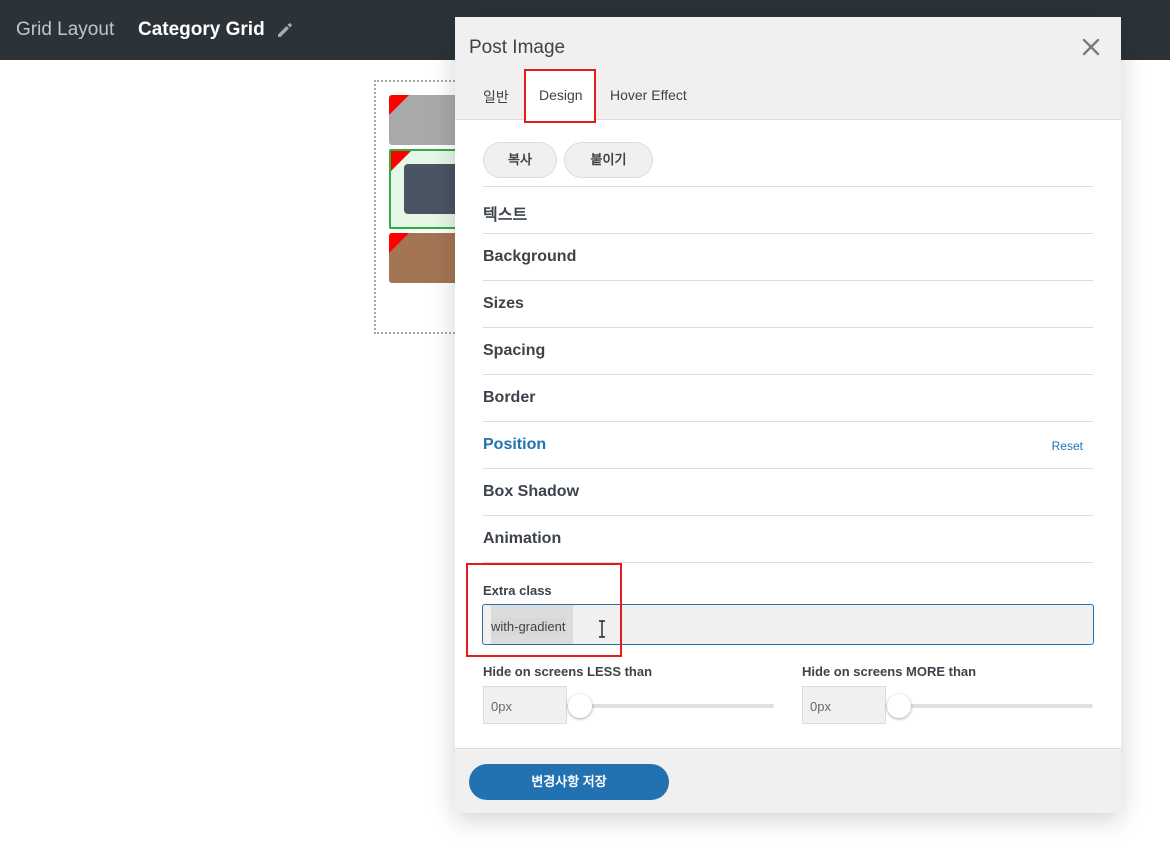 The image size is (1170, 846). I want to click on hide-more-slider-track, so click(989, 706).